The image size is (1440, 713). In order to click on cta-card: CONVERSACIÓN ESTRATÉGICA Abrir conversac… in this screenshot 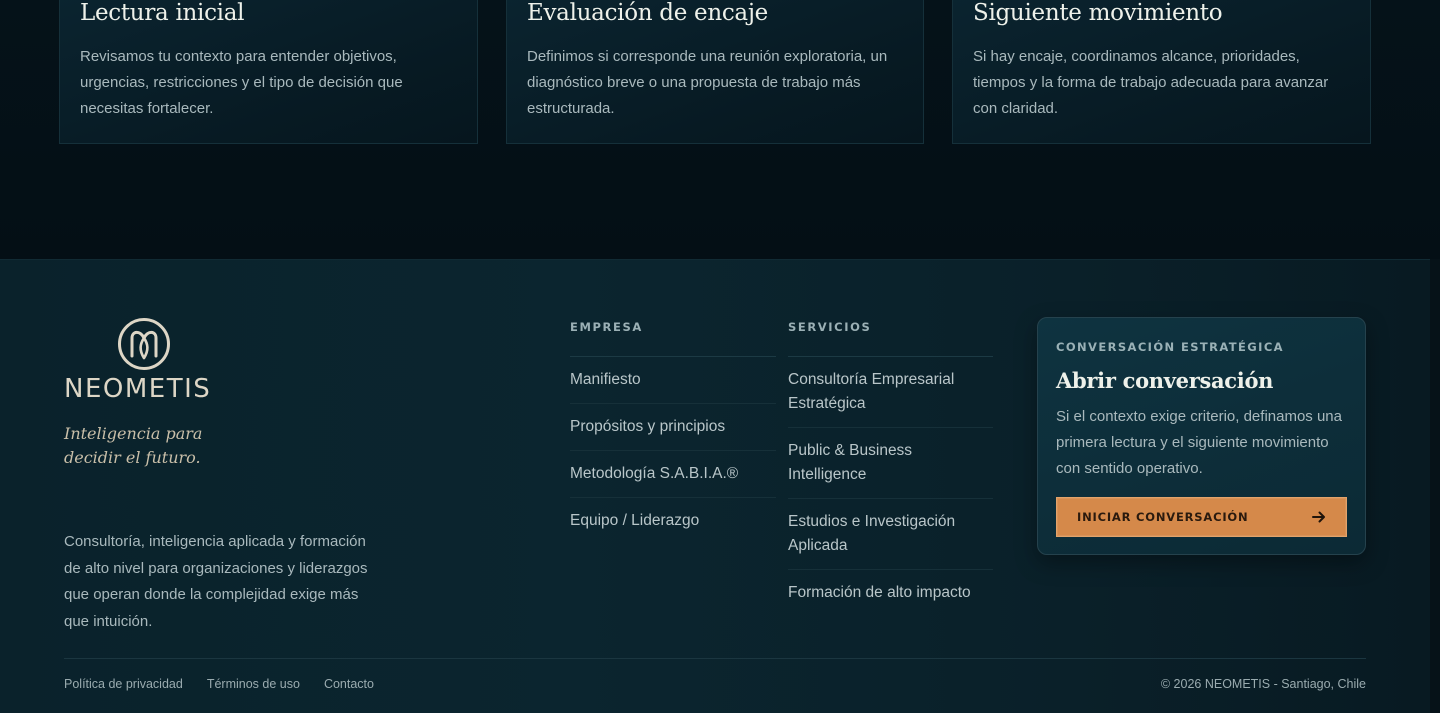, I will do `click(1201, 436)`.